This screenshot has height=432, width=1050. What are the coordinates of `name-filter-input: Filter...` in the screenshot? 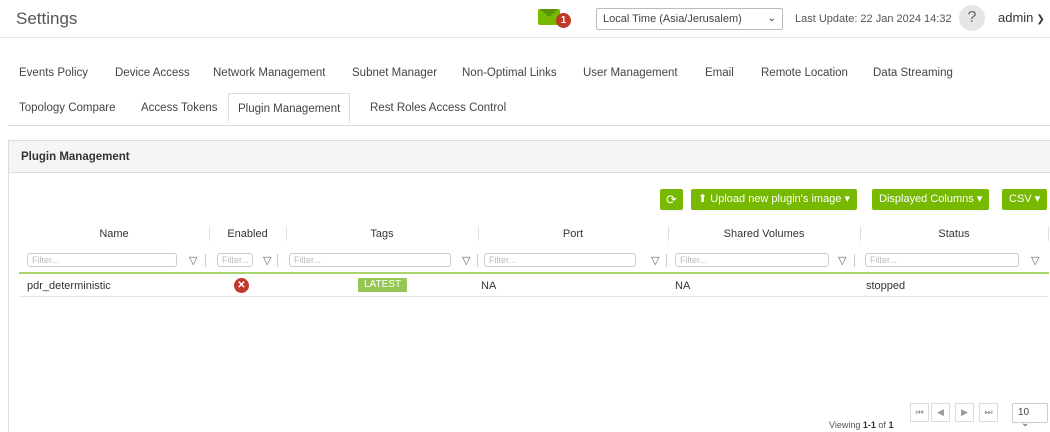 It's located at (102, 260).